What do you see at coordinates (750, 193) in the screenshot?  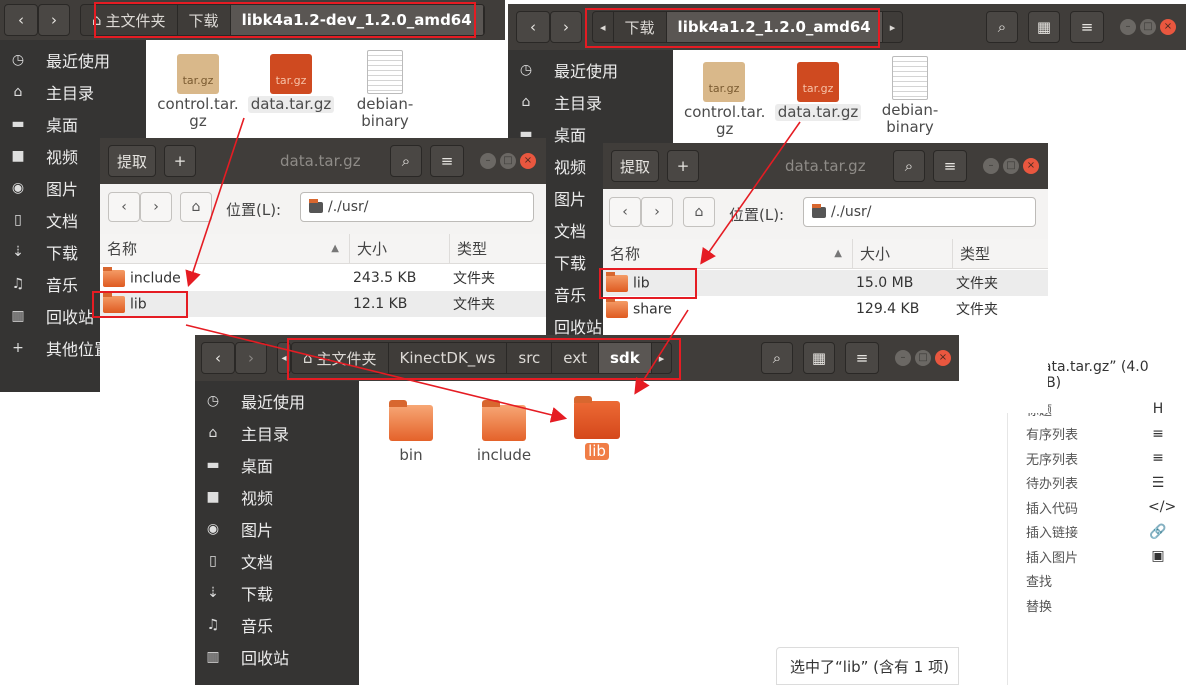 I see `arrow-data-to-lib-runtime` at bounding box center [750, 193].